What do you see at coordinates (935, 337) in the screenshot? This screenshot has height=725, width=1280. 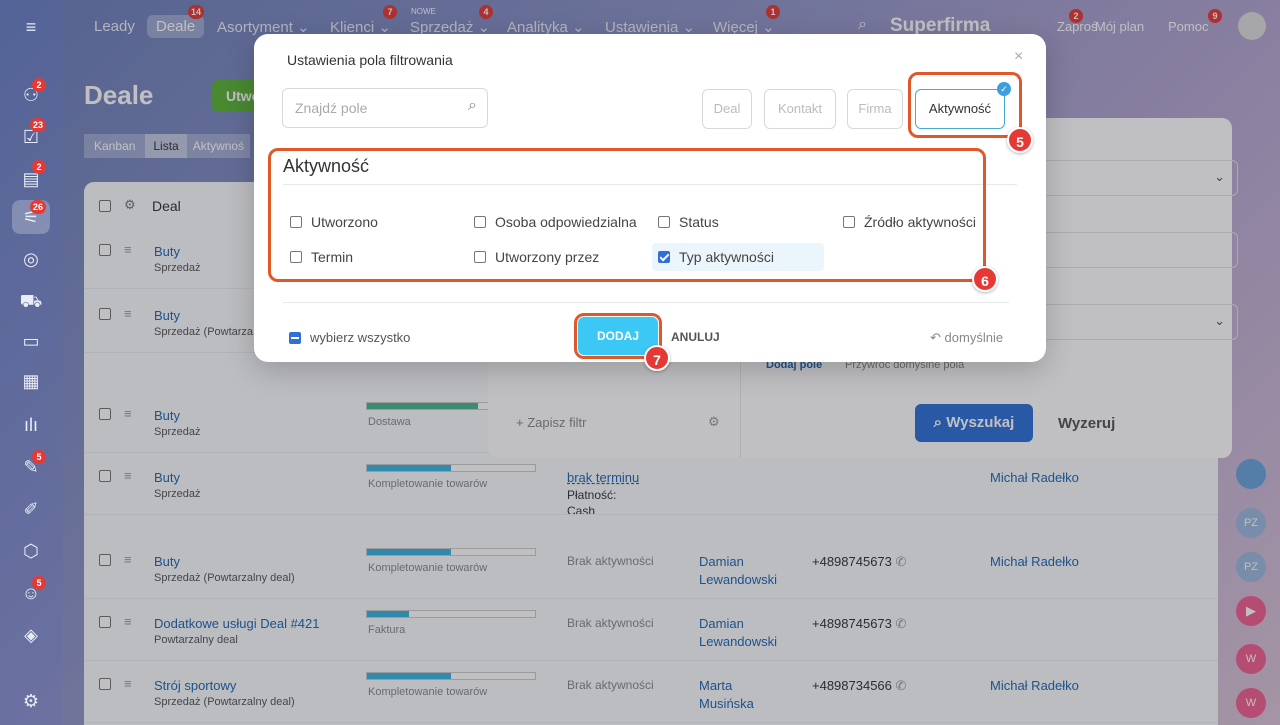 I see `undo-icon: ↶` at bounding box center [935, 337].